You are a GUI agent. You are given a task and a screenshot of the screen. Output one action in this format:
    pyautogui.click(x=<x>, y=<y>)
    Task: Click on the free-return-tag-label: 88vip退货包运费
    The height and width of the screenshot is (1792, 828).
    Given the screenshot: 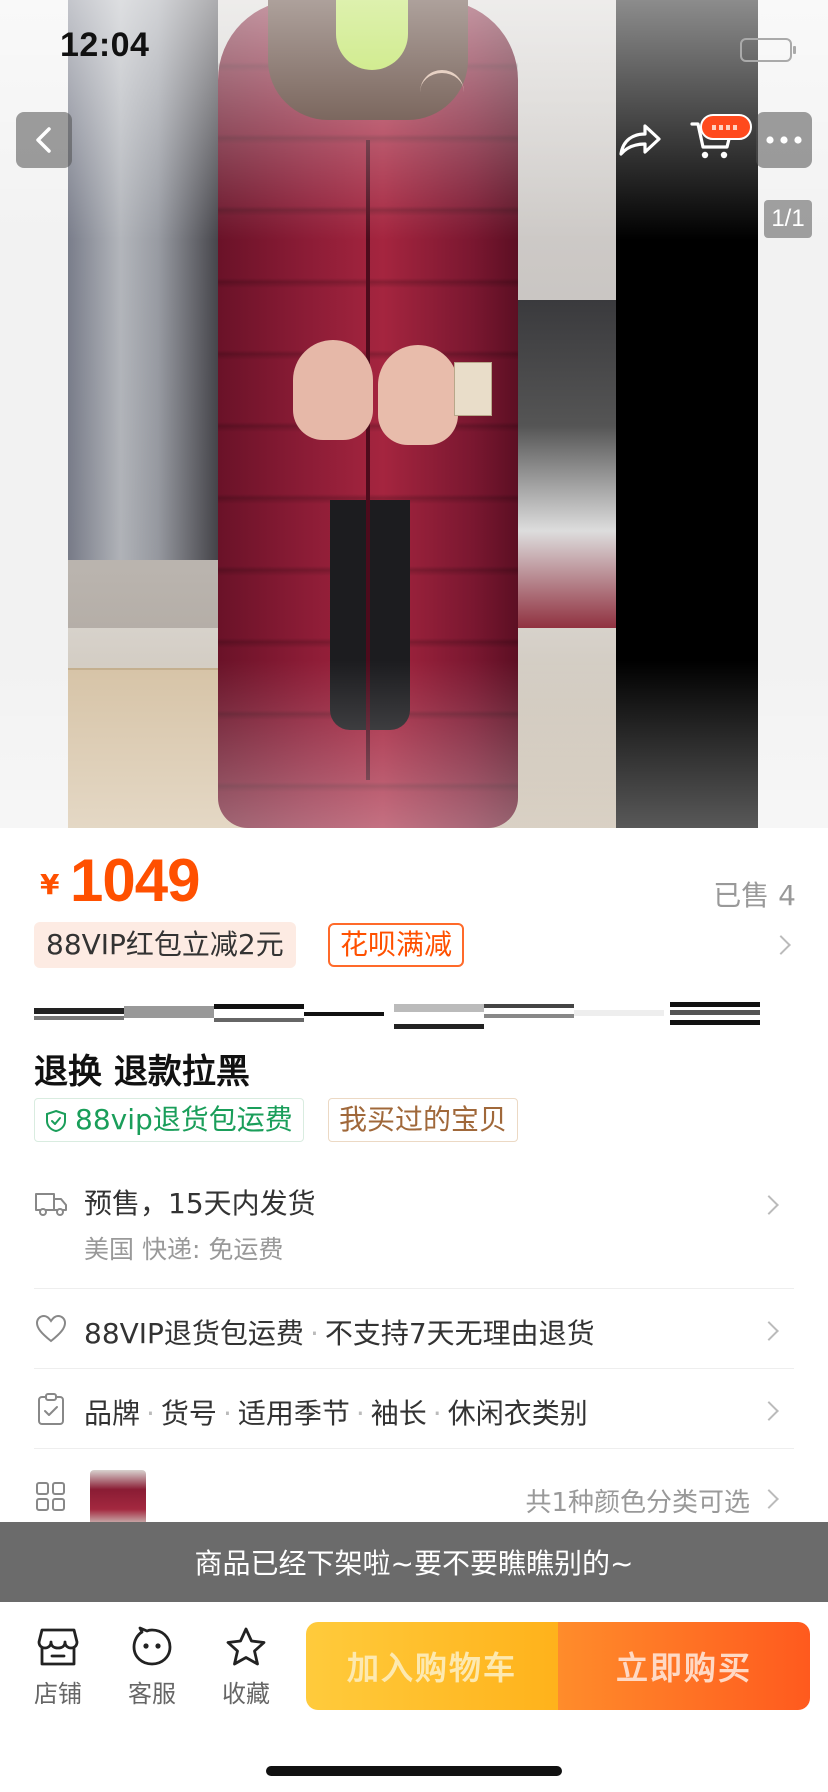 What is the action you would take?
    pyautogui.click(x=184, y=1119)
    